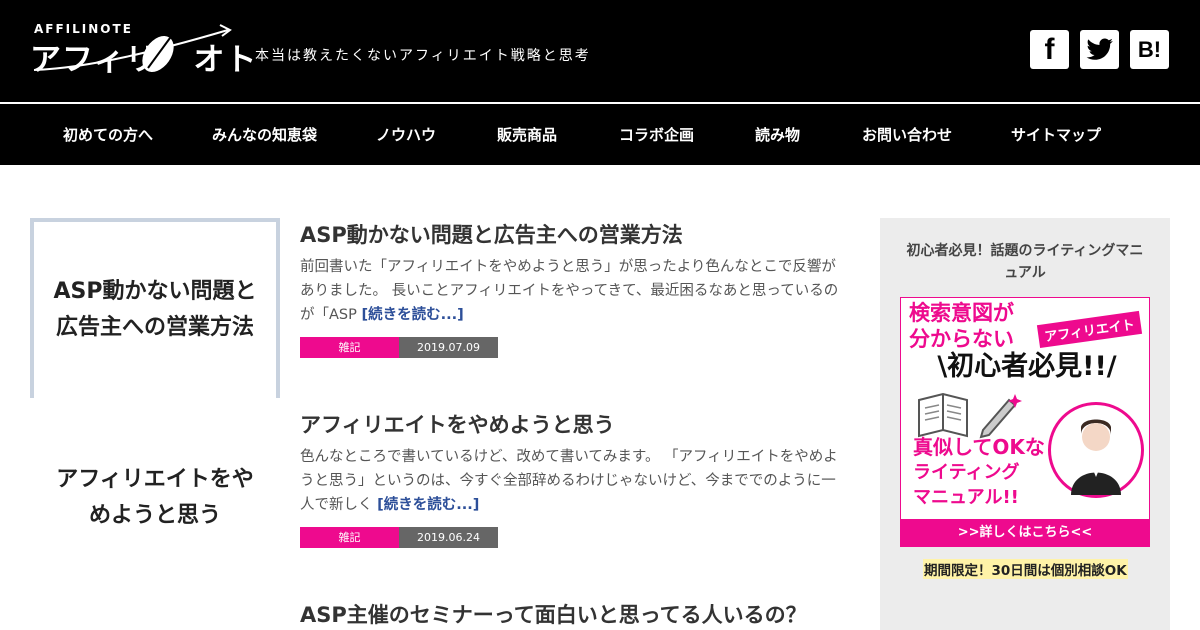  I want to click on post-date: 2019.06.24, so click(448, 537).